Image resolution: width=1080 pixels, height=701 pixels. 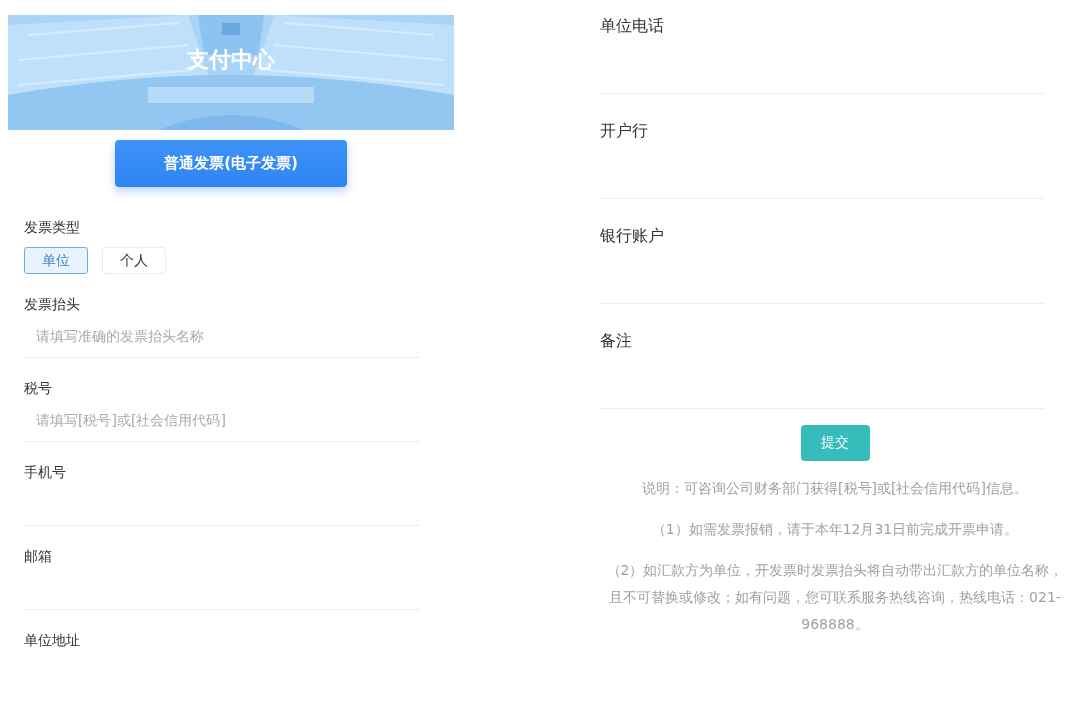 What do you see at coordinates (38, 556) in the screenshot?
I see `field-label: 邮箱` at bounding box center [38, 556].